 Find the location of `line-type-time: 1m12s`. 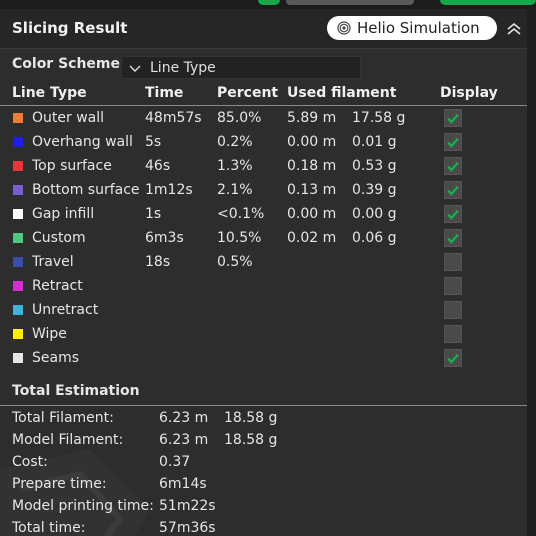

line-type-time: 1m12s is located at coordinates (169, 190).